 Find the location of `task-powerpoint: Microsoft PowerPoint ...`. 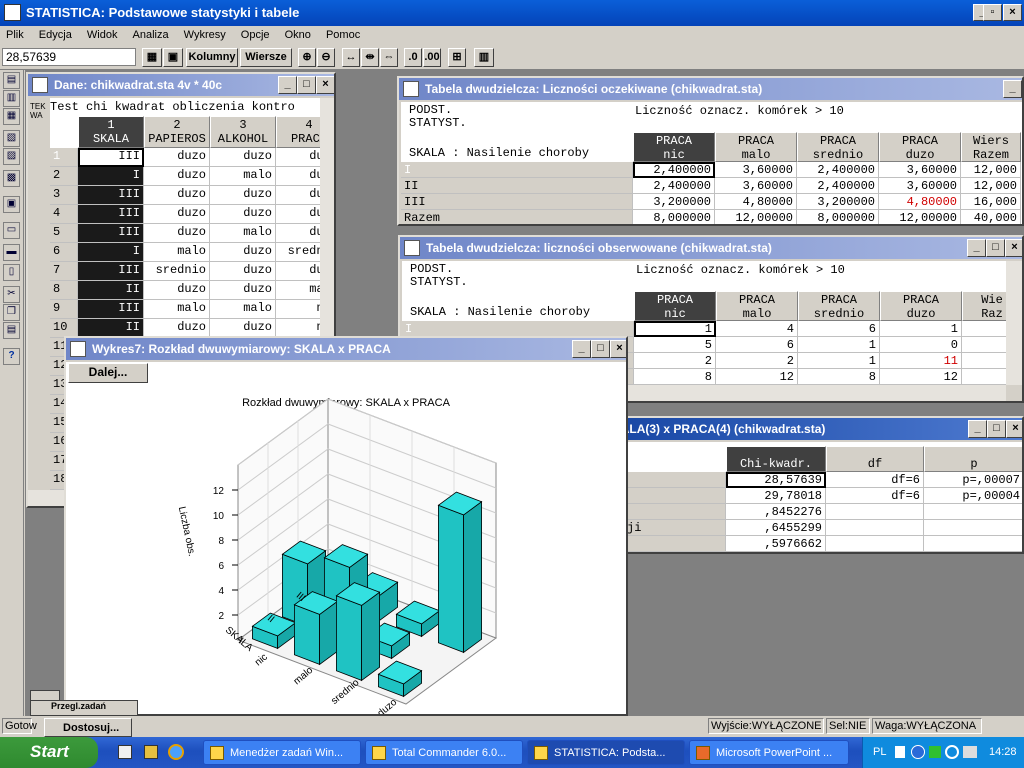

task-powerpoint: Microsoft PowerPoint ... is located at coordinates (769, 752).